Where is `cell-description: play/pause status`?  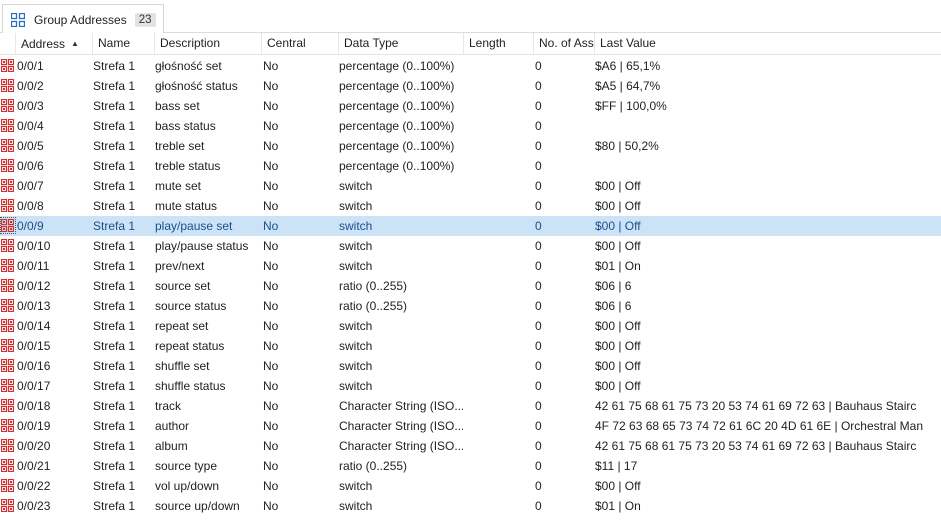
cell-description: play/pause status is located at coordinates (202, 246).